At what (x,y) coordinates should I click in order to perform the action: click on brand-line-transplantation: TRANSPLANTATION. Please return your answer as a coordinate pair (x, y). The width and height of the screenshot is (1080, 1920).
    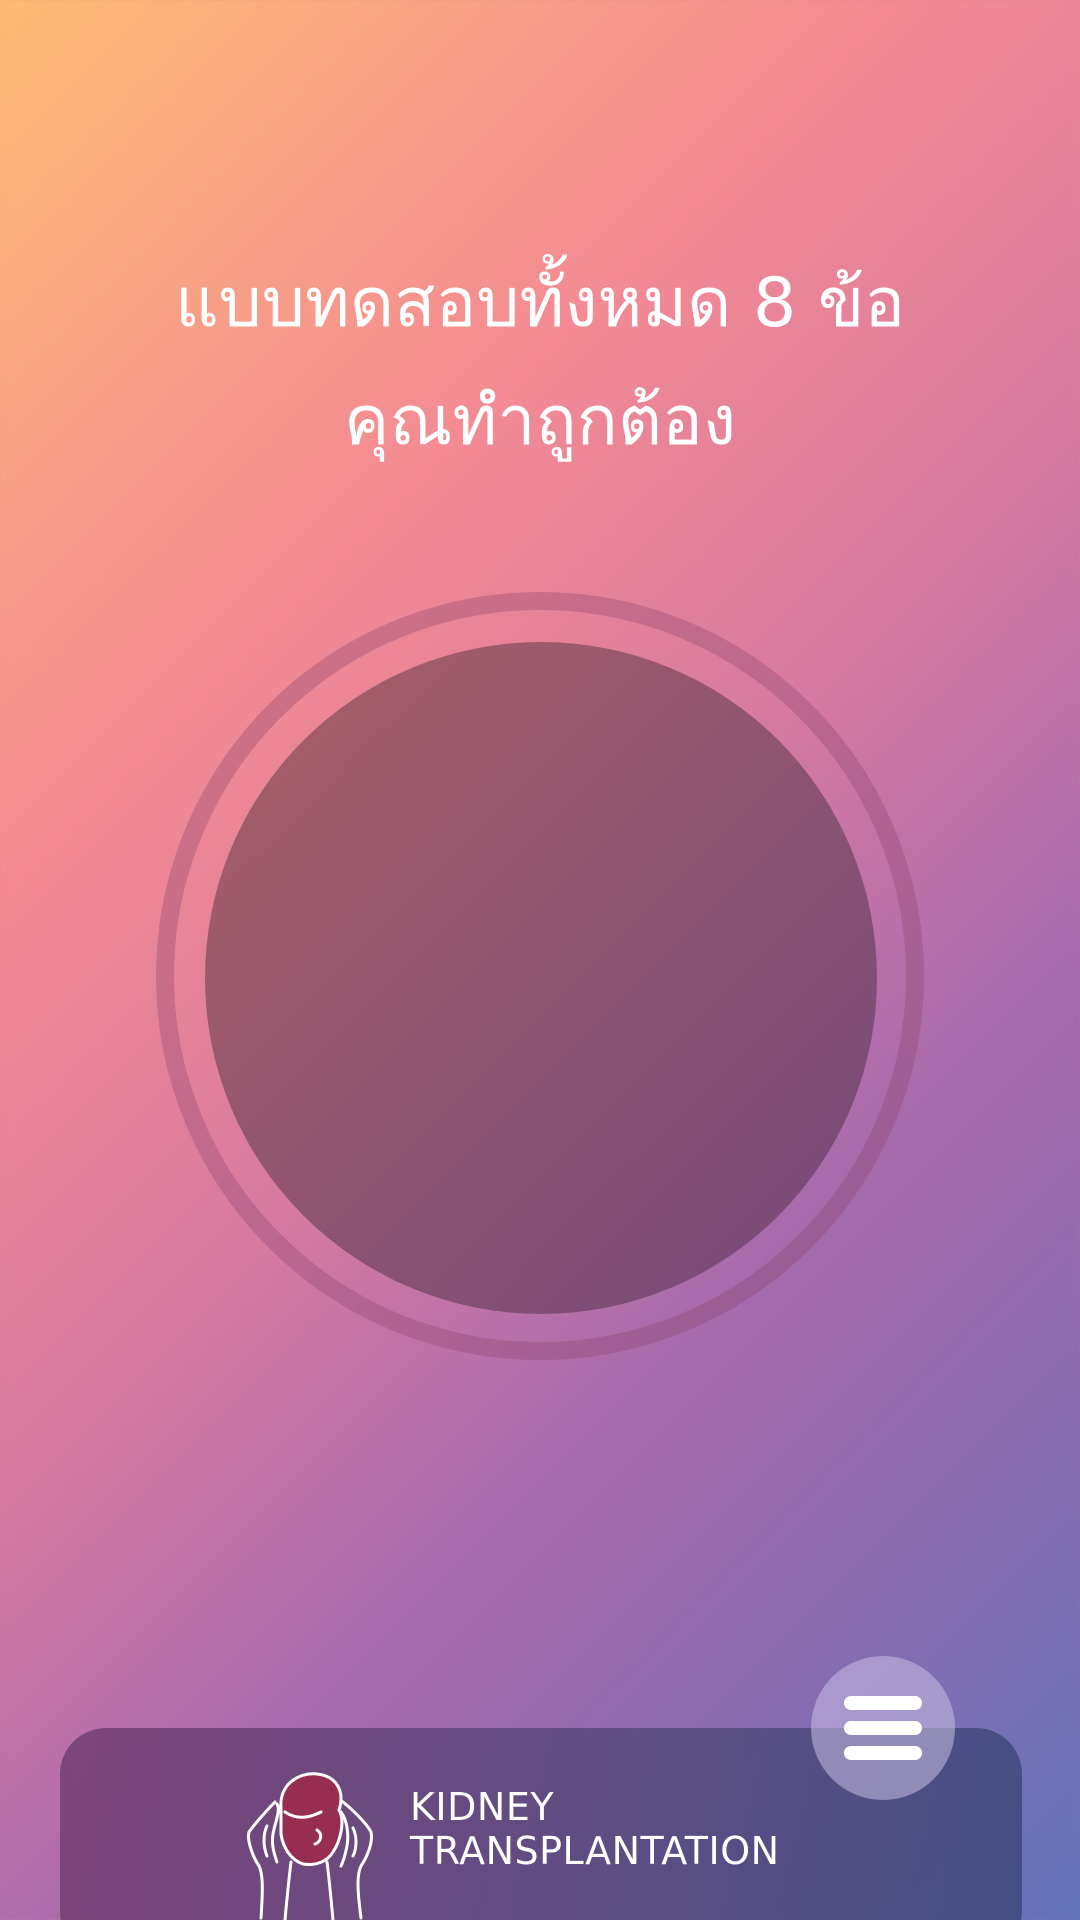
    Looking at the image, I should click on (595, 1851).